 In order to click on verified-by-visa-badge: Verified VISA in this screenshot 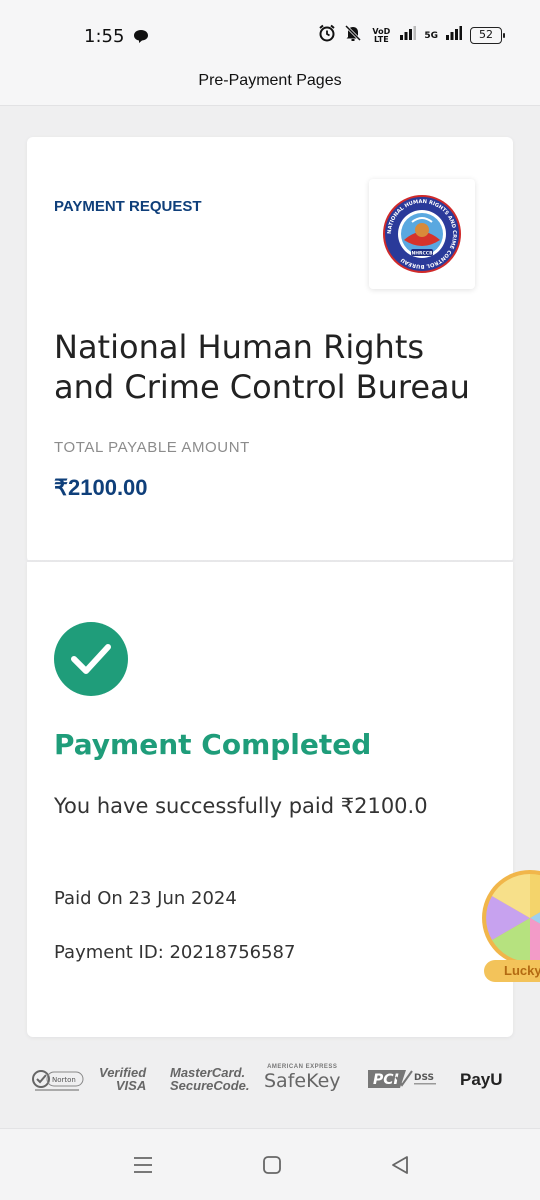, I will do `click(122, 1079)`.